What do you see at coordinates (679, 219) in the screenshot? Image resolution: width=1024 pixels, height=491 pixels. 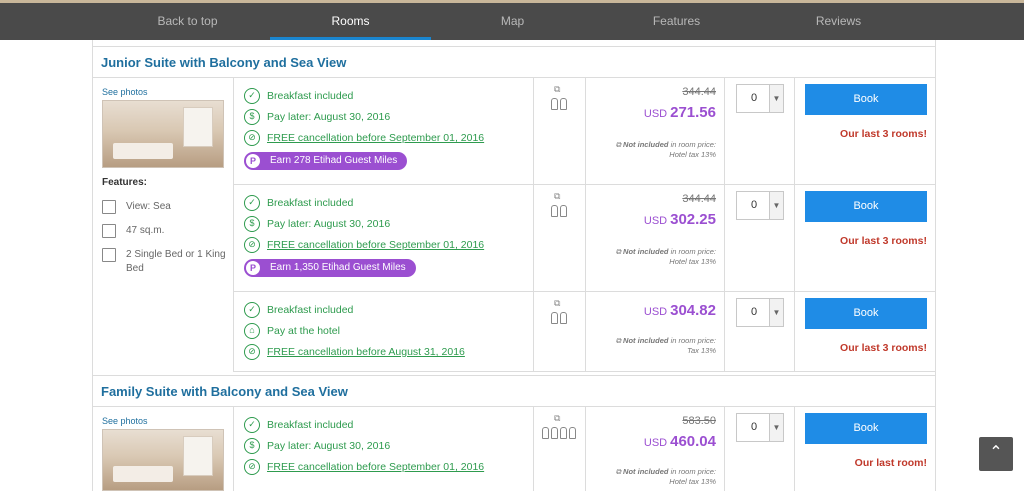 I see `current-price: USD 302.25` at bounding box center [679, 219].